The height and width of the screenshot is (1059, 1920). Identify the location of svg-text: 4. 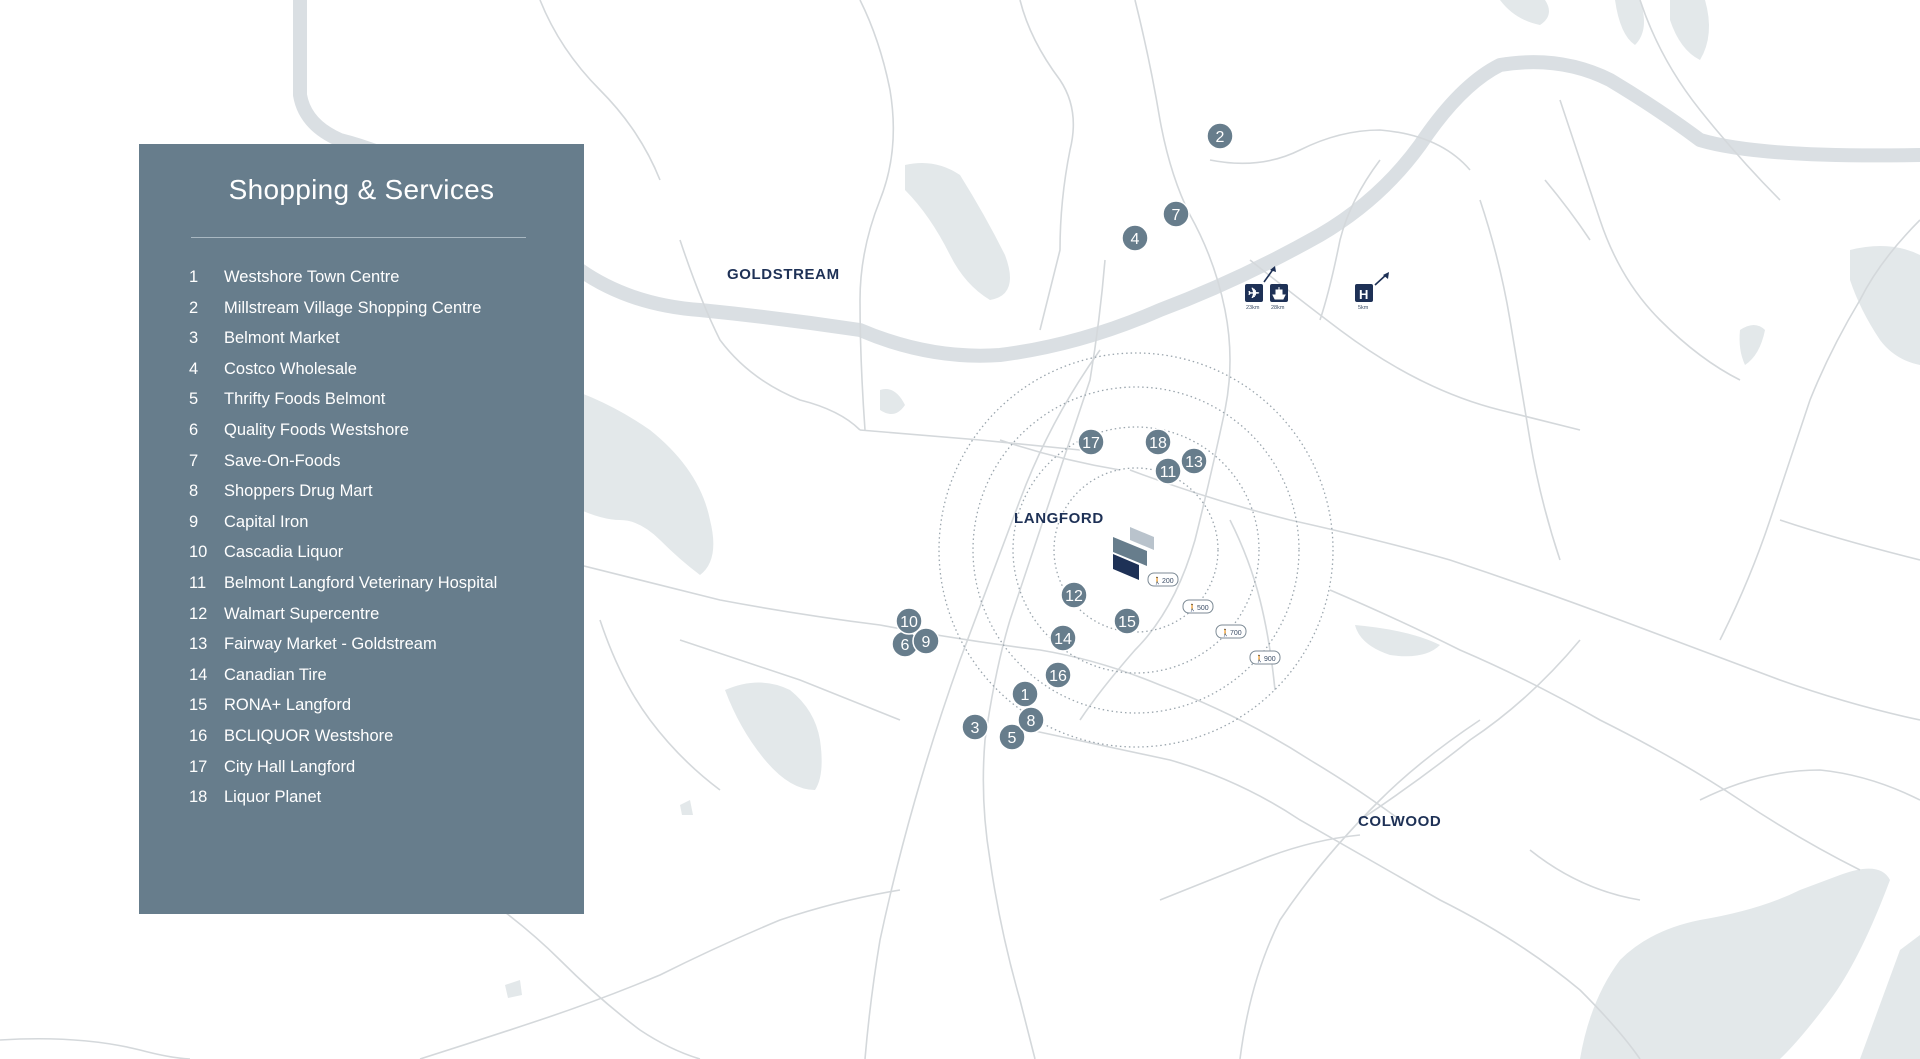
(1135, 239).